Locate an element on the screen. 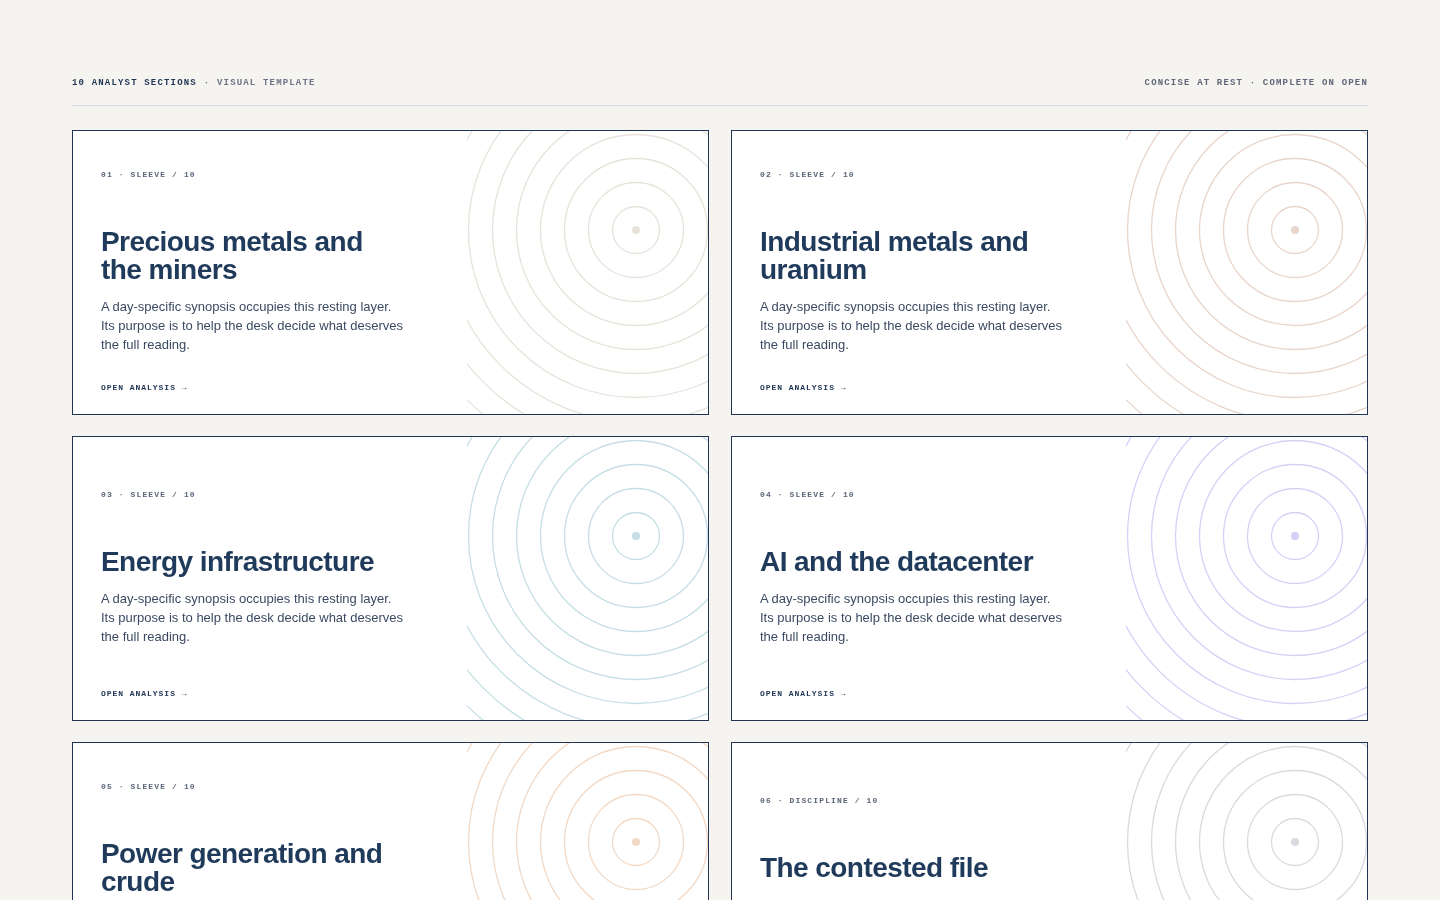  header-note: CONCISE AT REST · COMPLETE ON OPEN is located at coordinates (1256, 83).